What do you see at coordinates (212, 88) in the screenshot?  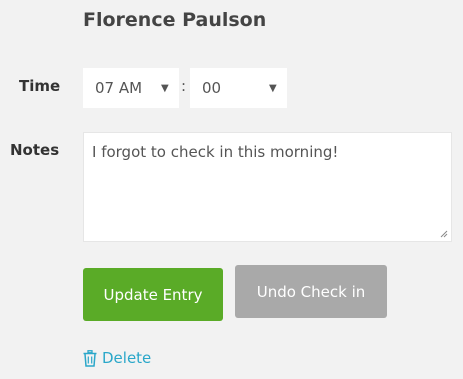 I see `minute-select-value: 00` at bounding box center [212, 88].